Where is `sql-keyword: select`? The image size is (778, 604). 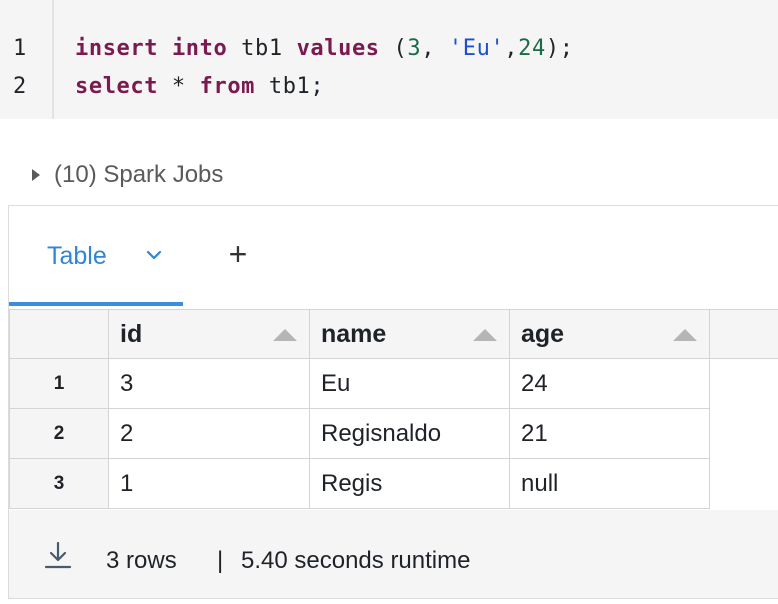 sql-keyword: select is located at coordinates (117, 86).